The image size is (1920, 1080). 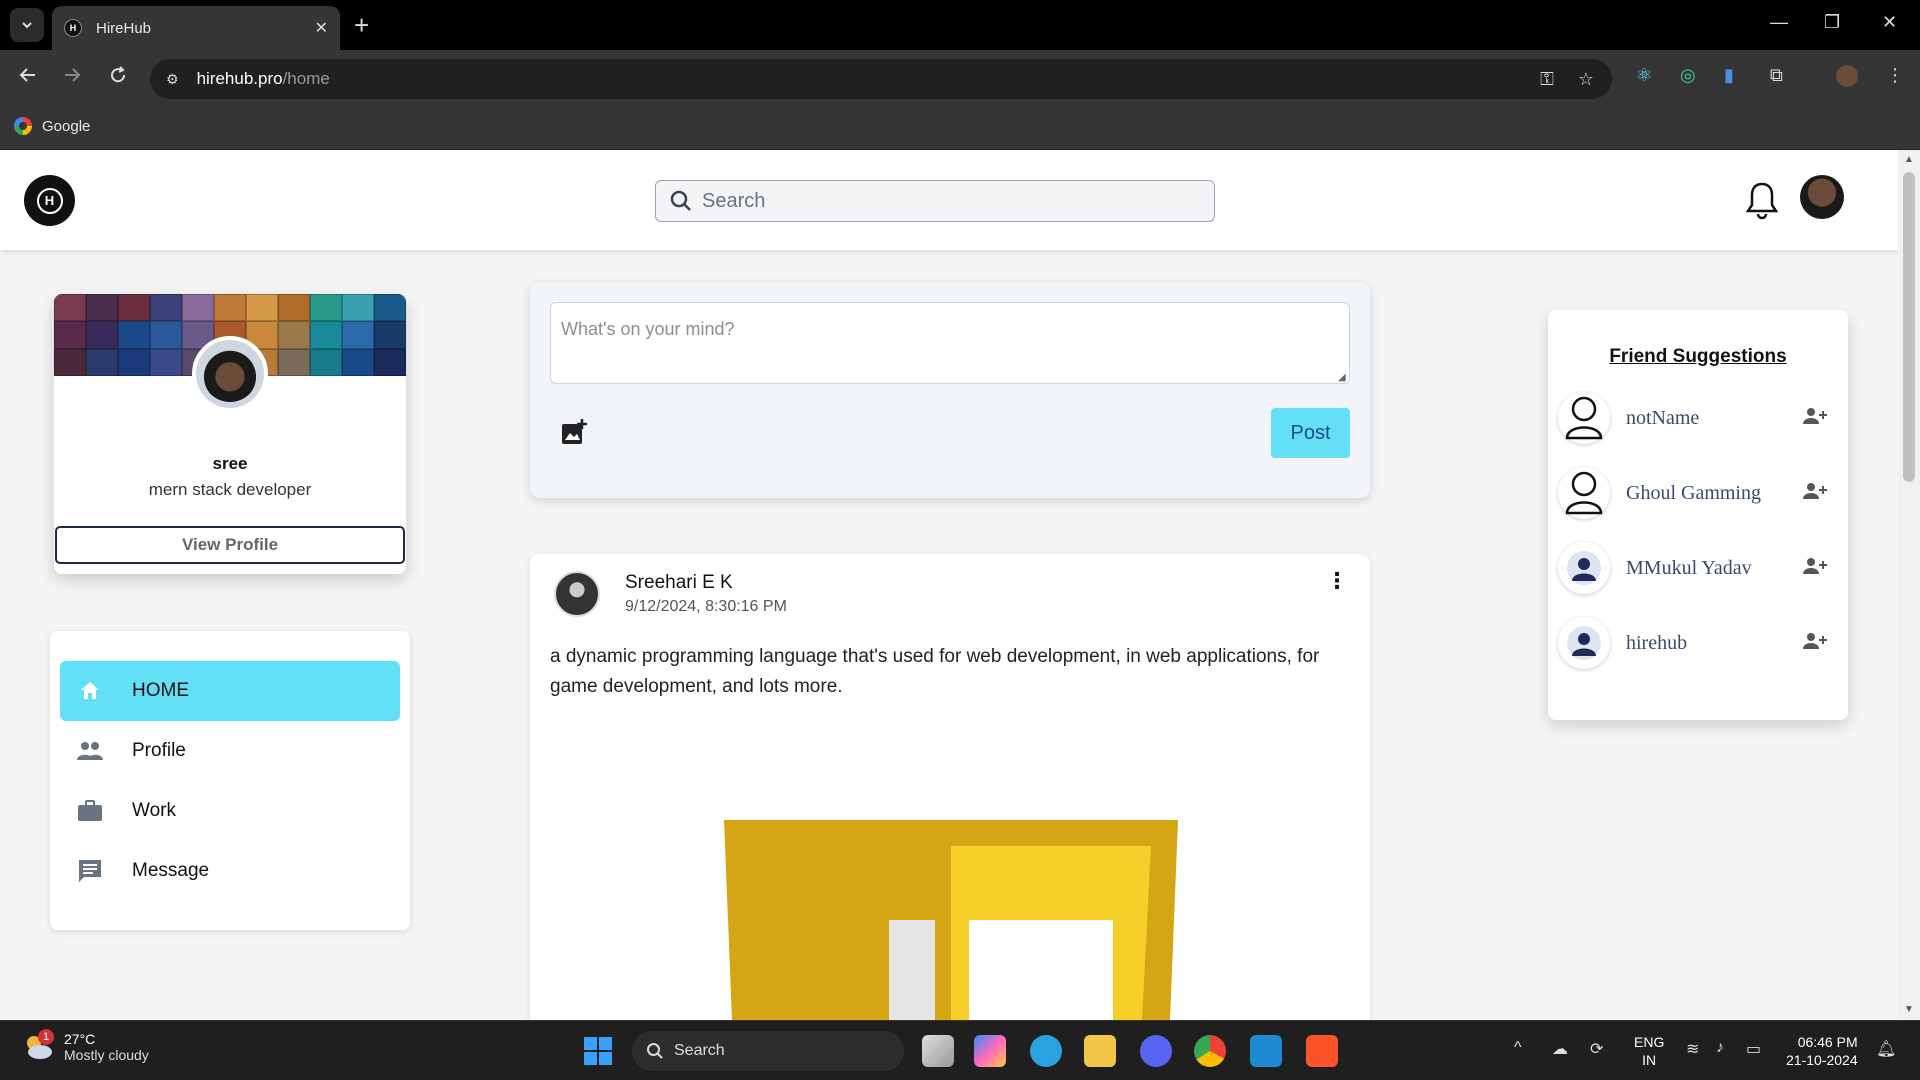 I want to click on clock-date: 21-10-2024, so click(x=1822, y=1060).